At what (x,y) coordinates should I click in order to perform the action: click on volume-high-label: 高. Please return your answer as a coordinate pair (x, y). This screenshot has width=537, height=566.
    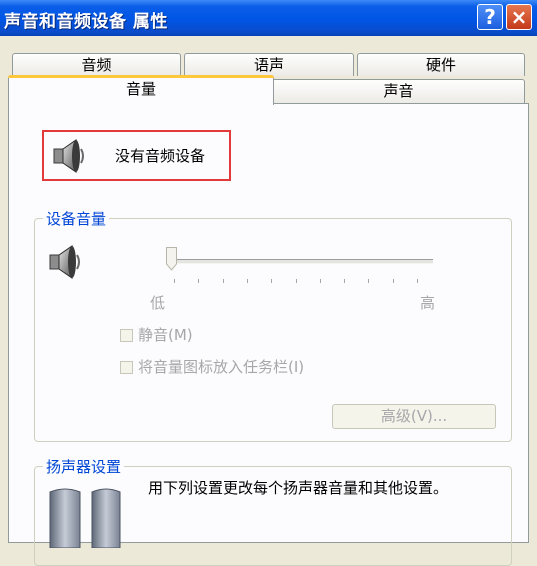
    Looking at the image, I should click on (428, 303).